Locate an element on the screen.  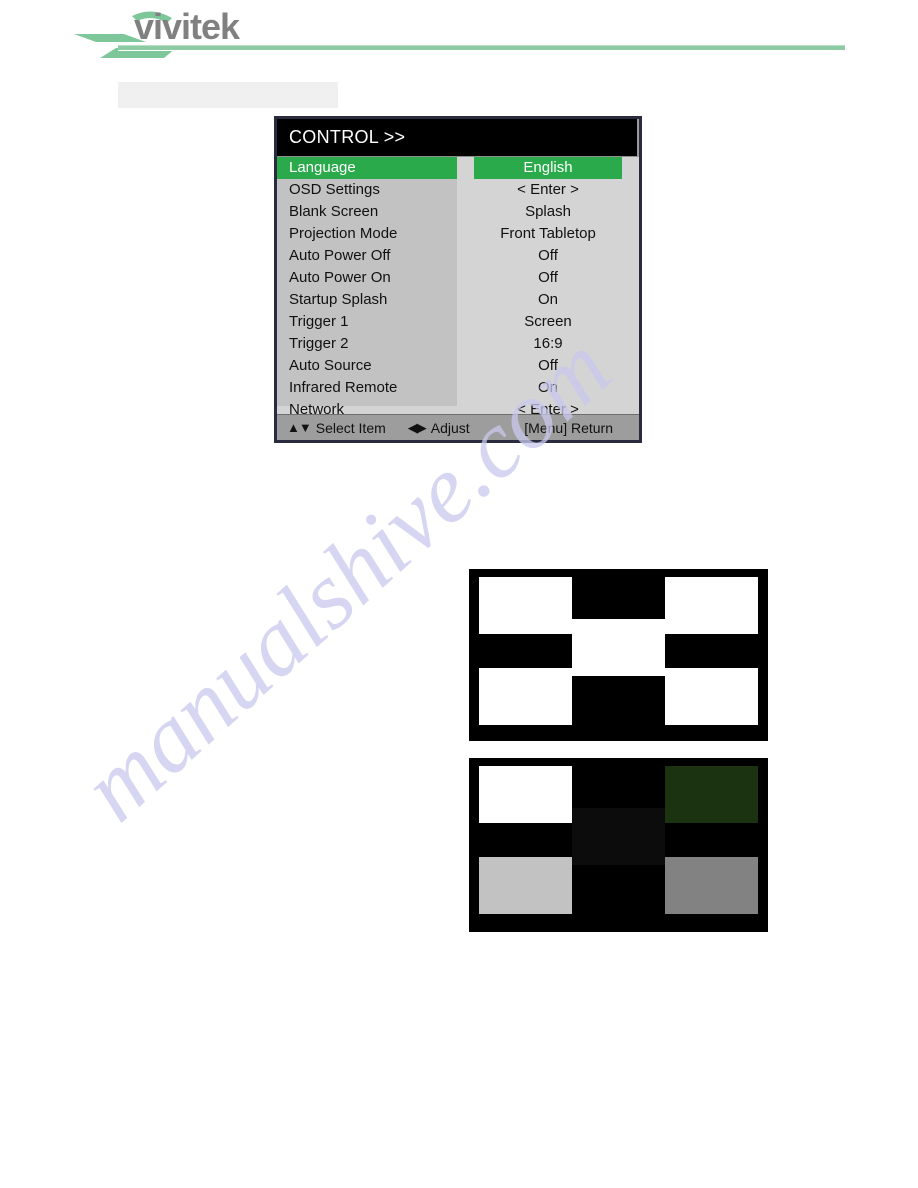
osd-row: Infrared Remote On is located at coordinates (458, 388).